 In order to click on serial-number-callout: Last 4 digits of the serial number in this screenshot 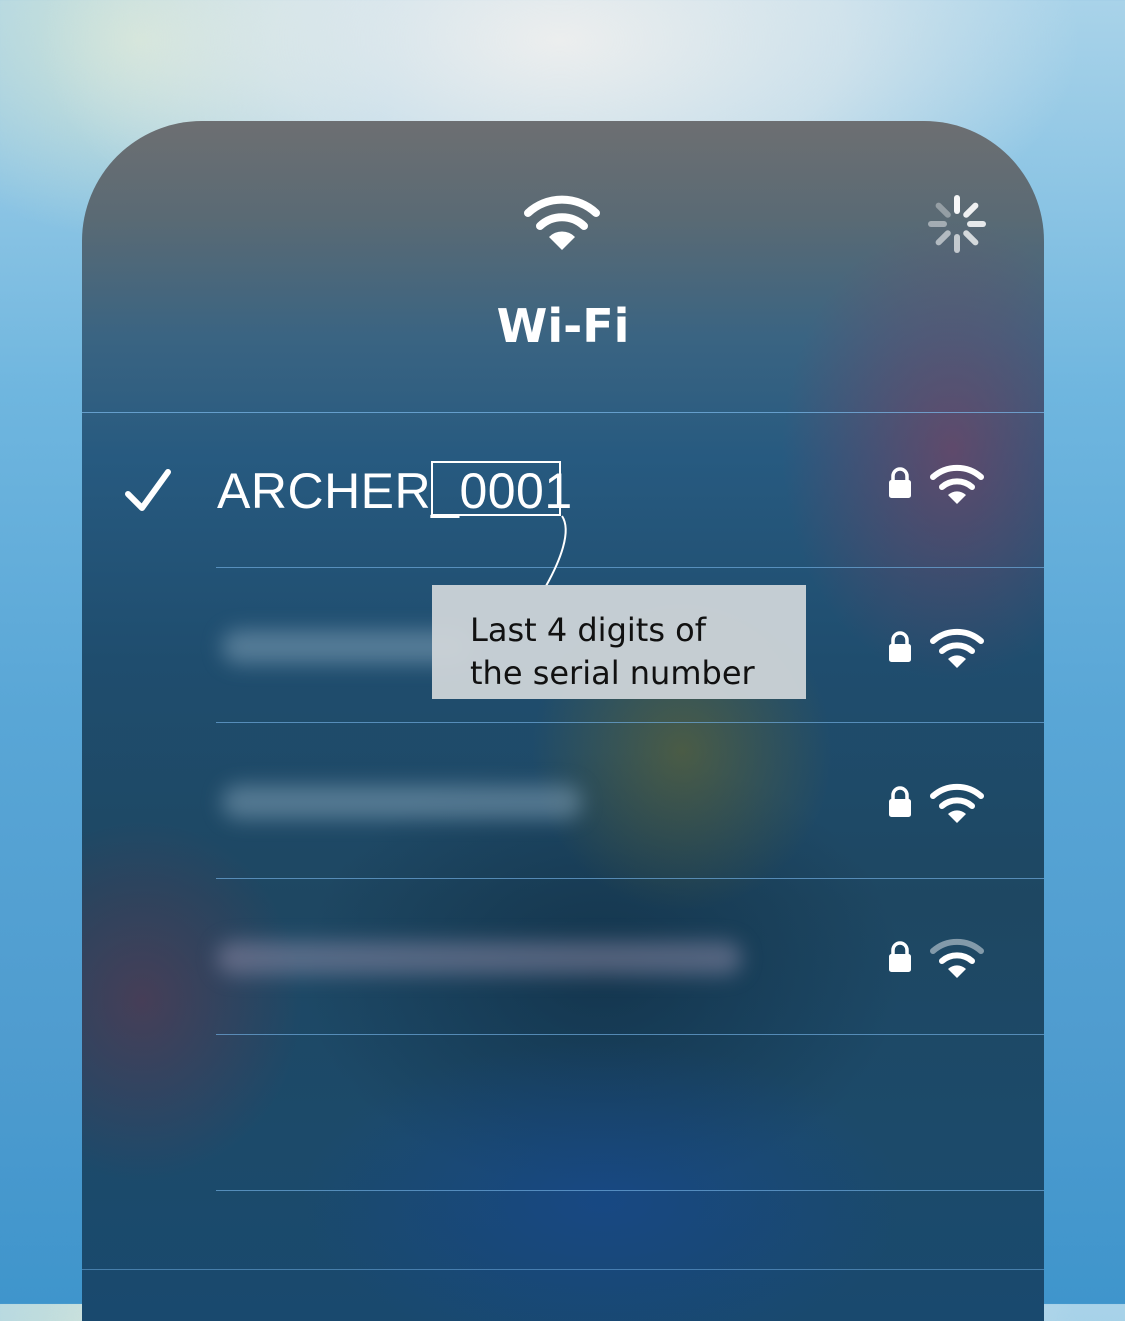, I will do `click(619, 642)`.